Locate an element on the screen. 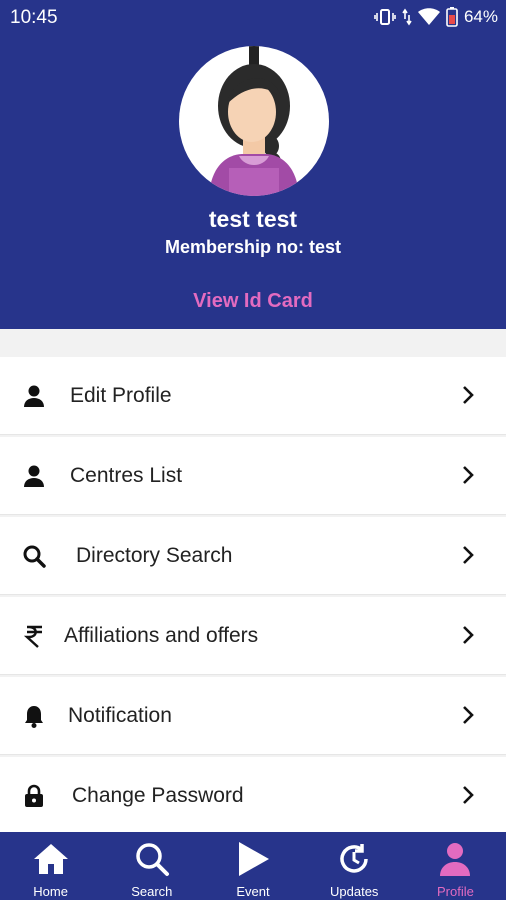 The image size is (506, 900). nav-profile: Profile is located at coordinates (455, 866).